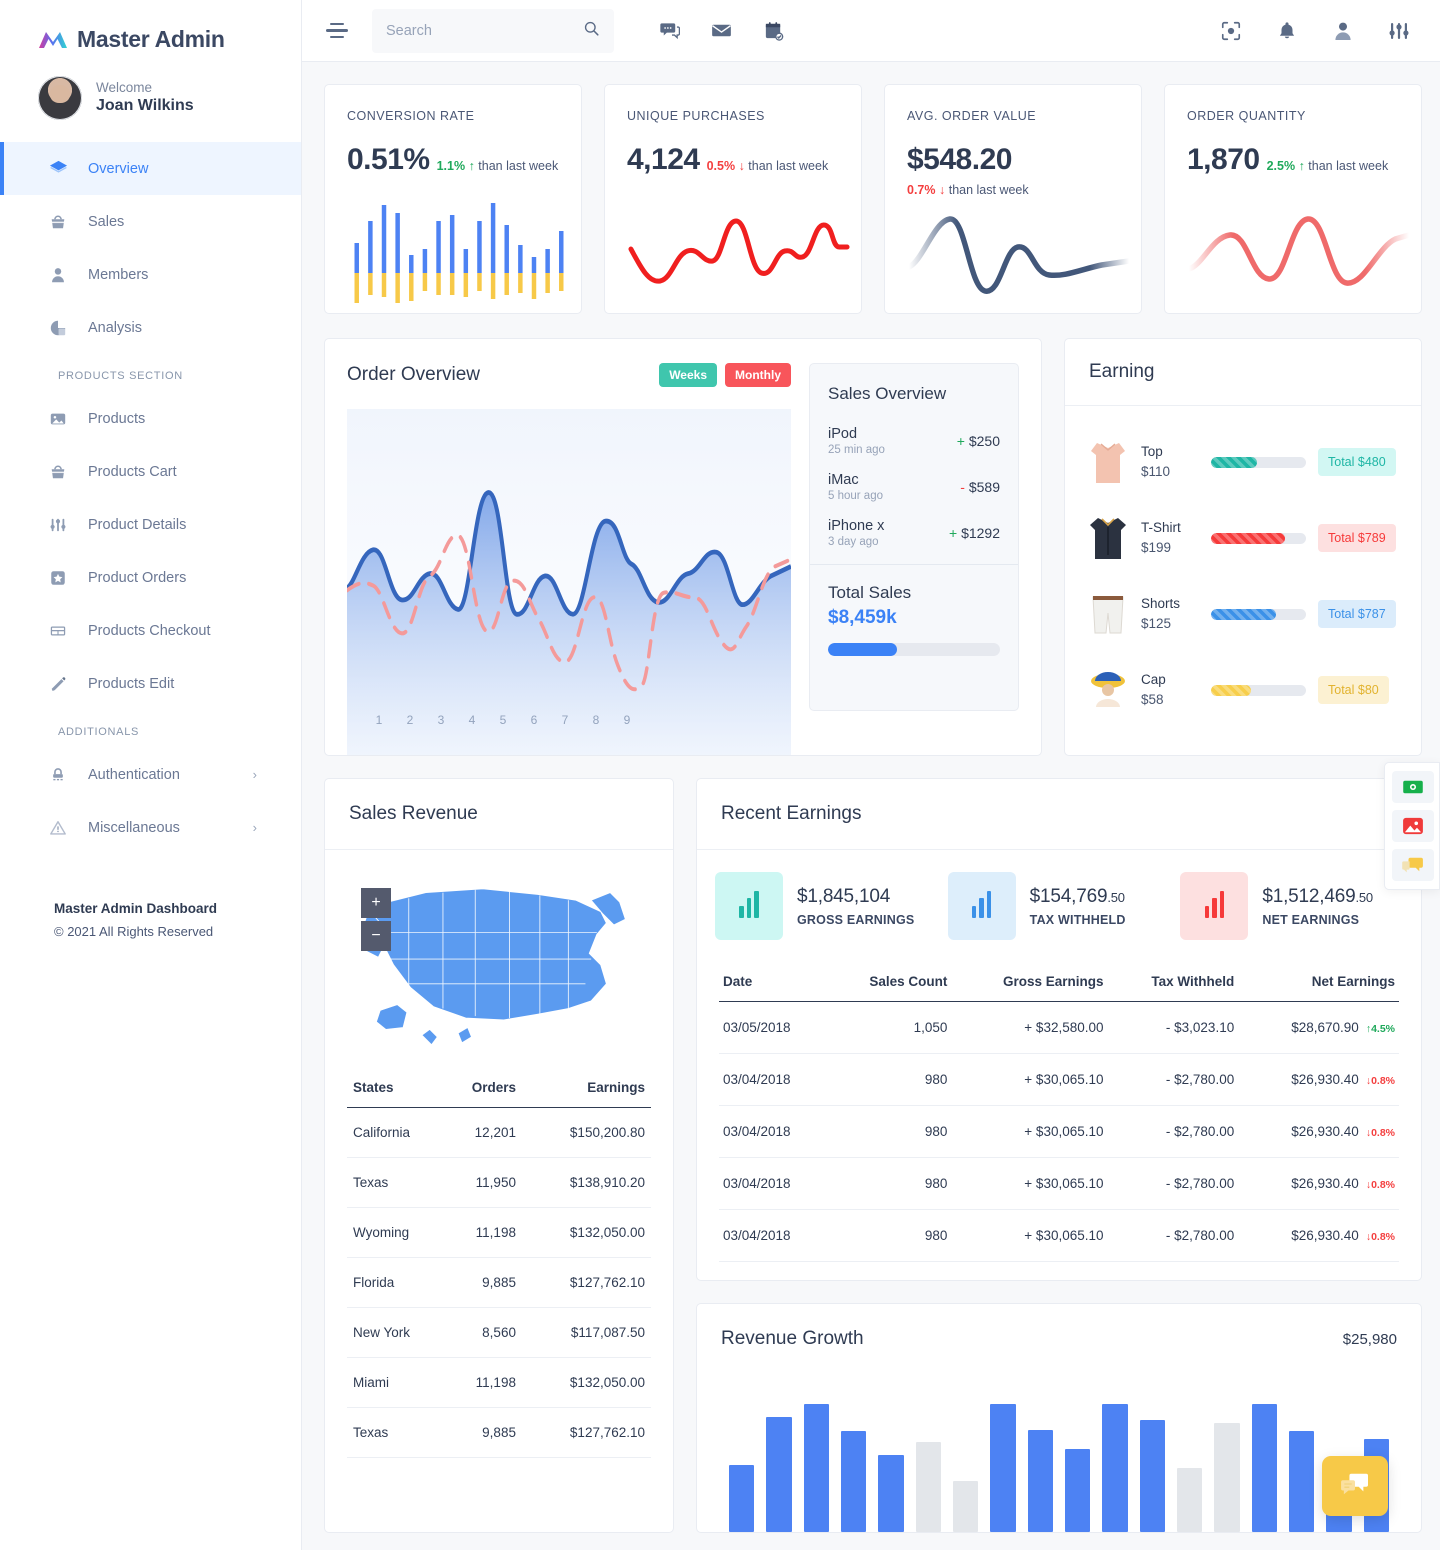 Image resolution: width=1440 pixels, height=1550 pixels. Describe the element at coordinates (1380, 1081) in the screenshot. I see `trend-down-icon: ↓0.8%` at that location.